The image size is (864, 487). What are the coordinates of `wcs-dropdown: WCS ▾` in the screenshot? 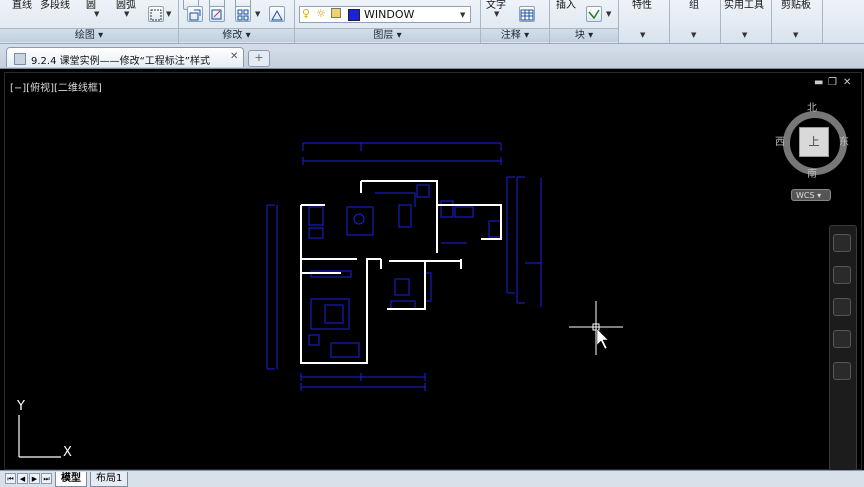 It's located at (811, 195).